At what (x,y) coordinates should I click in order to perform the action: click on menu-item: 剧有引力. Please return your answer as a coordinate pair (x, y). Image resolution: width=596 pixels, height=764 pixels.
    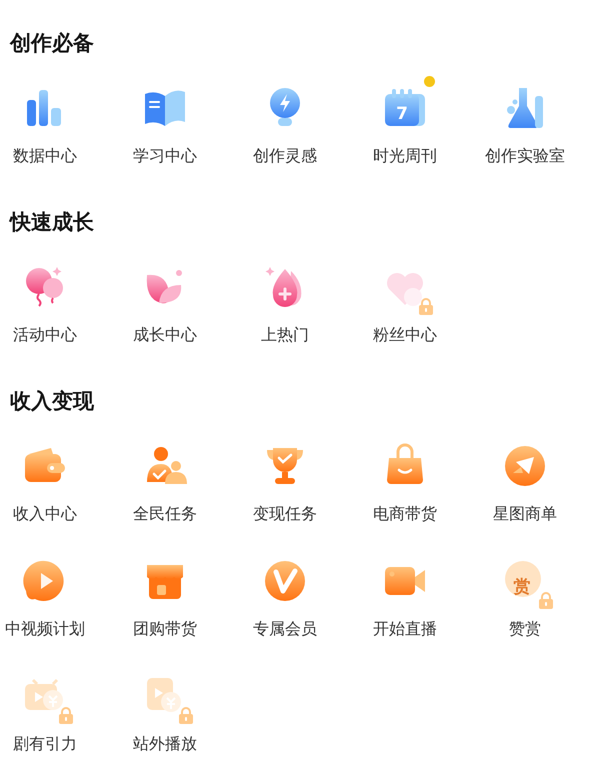
    Looking at the image, I should click on (52, 708).